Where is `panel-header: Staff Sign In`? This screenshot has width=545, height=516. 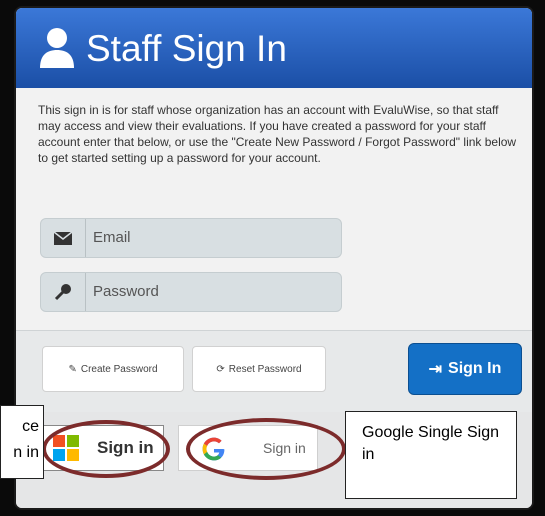
panel-header: Staff Sign In is located at coordinates (274, 48).